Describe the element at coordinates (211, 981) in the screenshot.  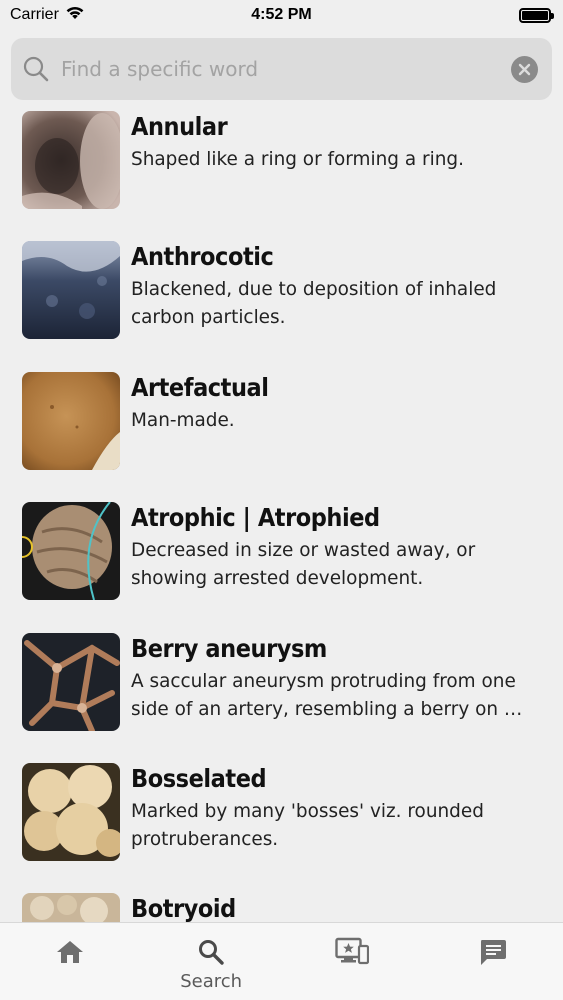
I see `tab-label: Search` at that location.